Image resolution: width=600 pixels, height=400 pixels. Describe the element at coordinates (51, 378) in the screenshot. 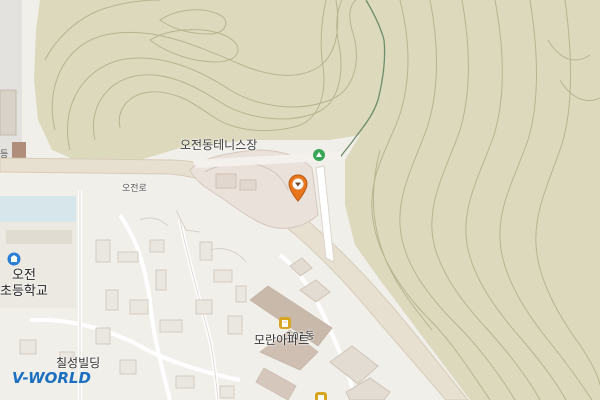

I see `vworld-logo: V-WORLD` at that location.